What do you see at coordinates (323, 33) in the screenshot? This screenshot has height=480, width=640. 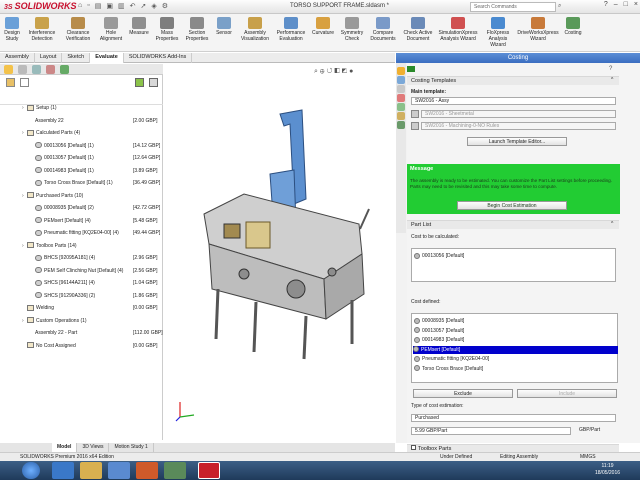 I see `curvature-button: Curvature` at bounding box center [323, 33].